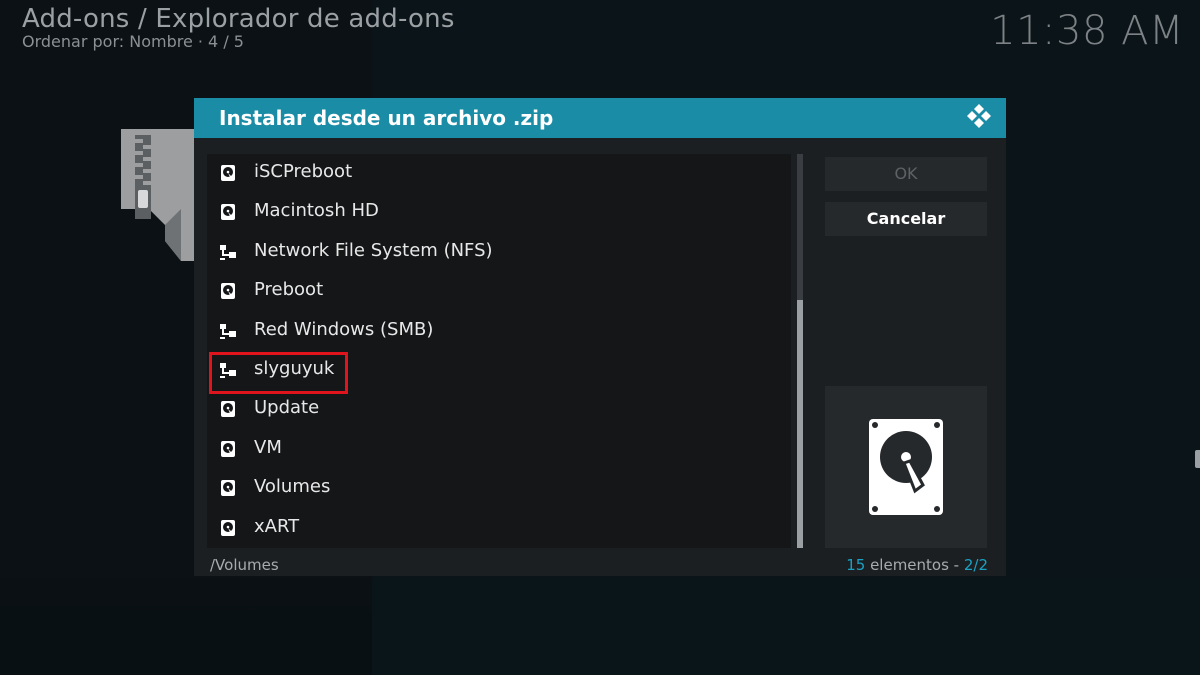  I want to click on current-path: /Volumes, so click(244, 565).